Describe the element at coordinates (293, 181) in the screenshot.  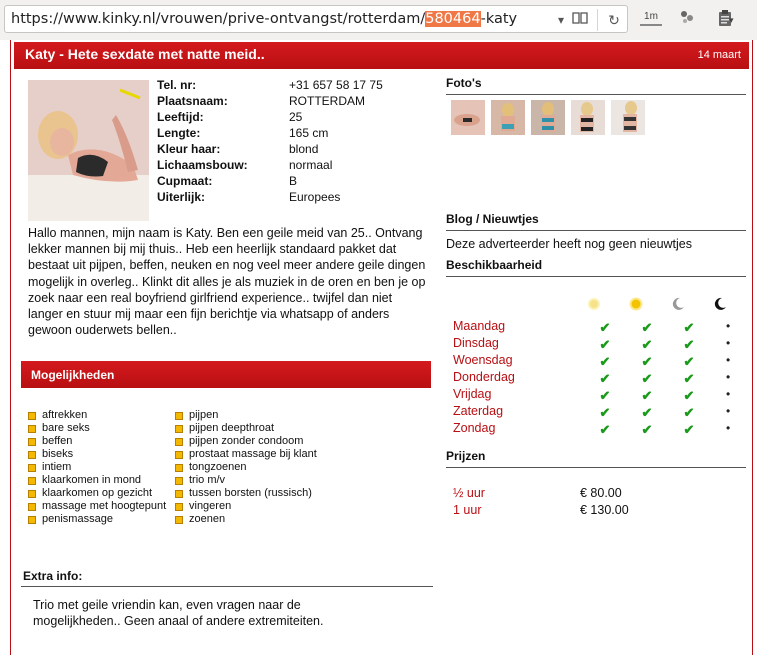
I see `info-value: B` at that location.